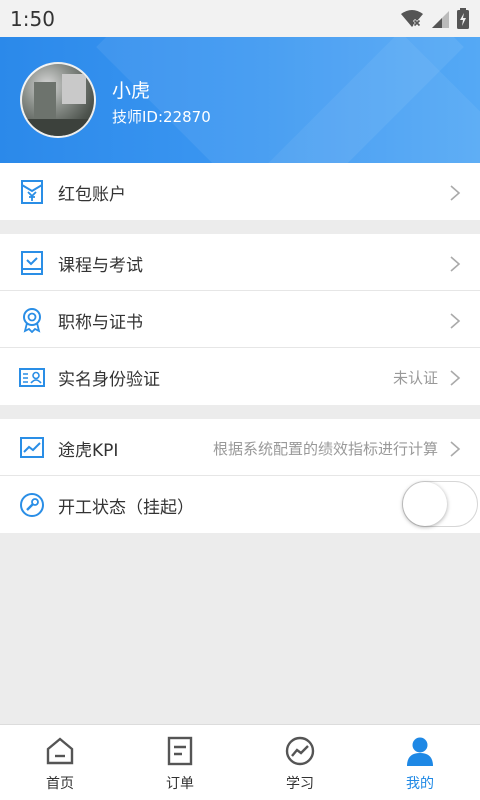 This screenshot has width=480, height=800. Describe the element at coordinates (463, 18) in the screenshot. I see `battery-charging-icon` at that location.